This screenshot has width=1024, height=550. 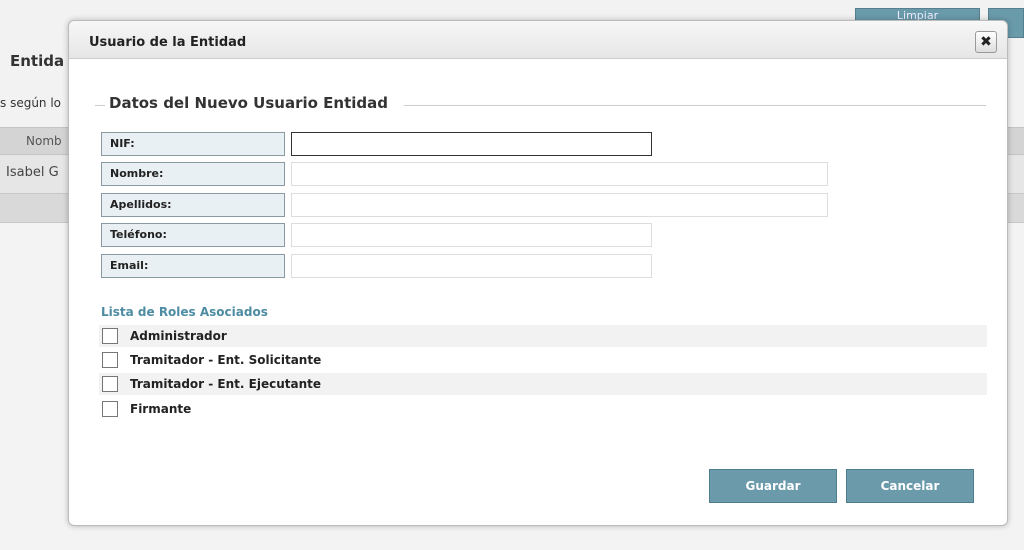 I want to click on fieldset-divider-right, so click(x=695, y=105).